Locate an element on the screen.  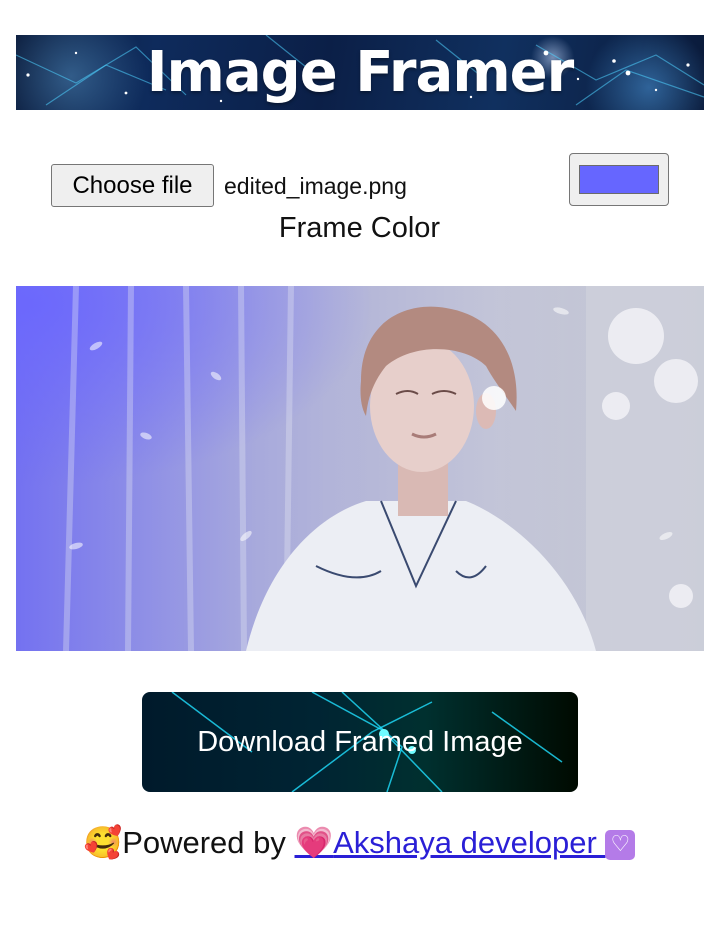
developer-link: 💗Akshaya developer ♡ is located at coordinates (465, 843).